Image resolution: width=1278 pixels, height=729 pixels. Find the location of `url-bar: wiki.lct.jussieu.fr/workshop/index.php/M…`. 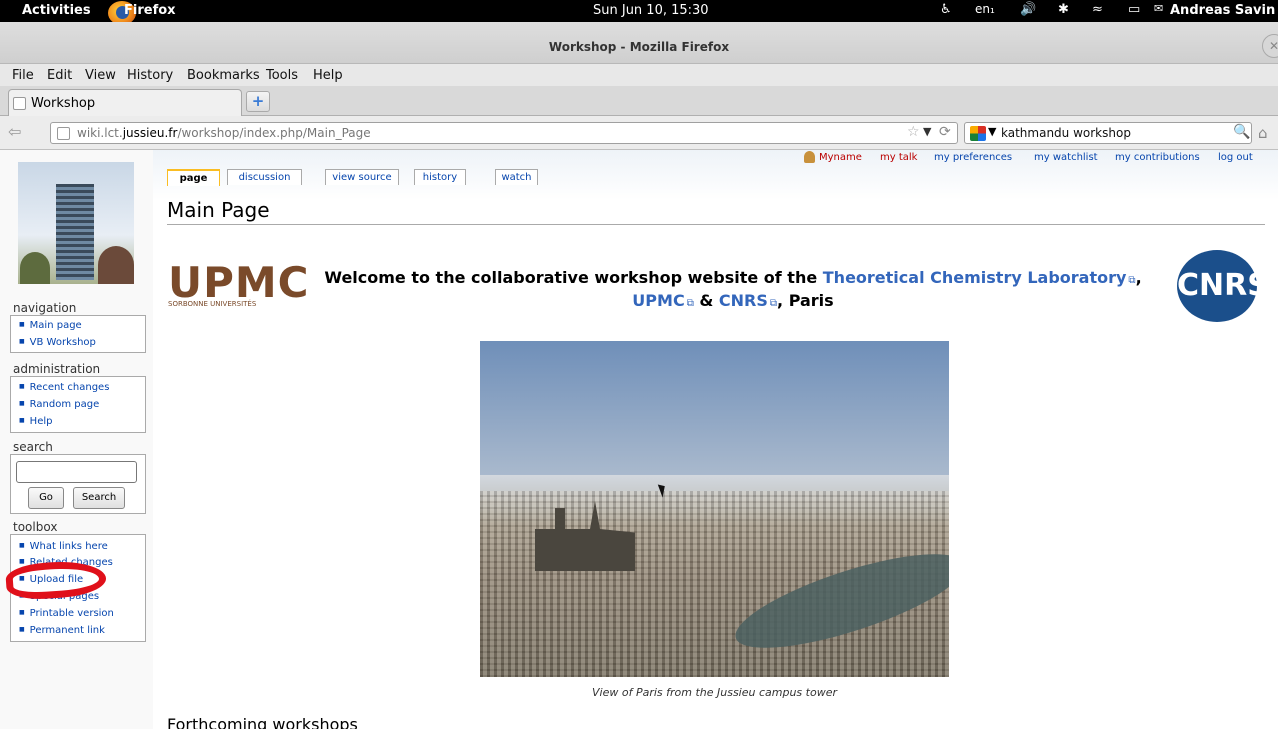

url-bar: wiki.lct.jussieu.fr/workshop/index.php/M… is located at coordinates (504, 133).